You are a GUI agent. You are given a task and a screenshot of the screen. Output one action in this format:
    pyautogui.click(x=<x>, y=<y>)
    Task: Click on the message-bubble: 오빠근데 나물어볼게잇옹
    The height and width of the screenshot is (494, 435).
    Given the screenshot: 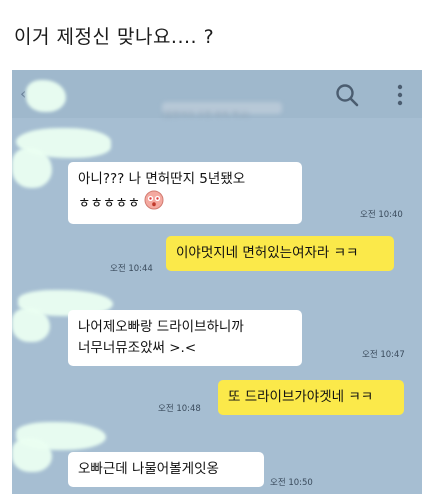 What is the action you would take?
    pyautogui.click(x=166, y=469)
    